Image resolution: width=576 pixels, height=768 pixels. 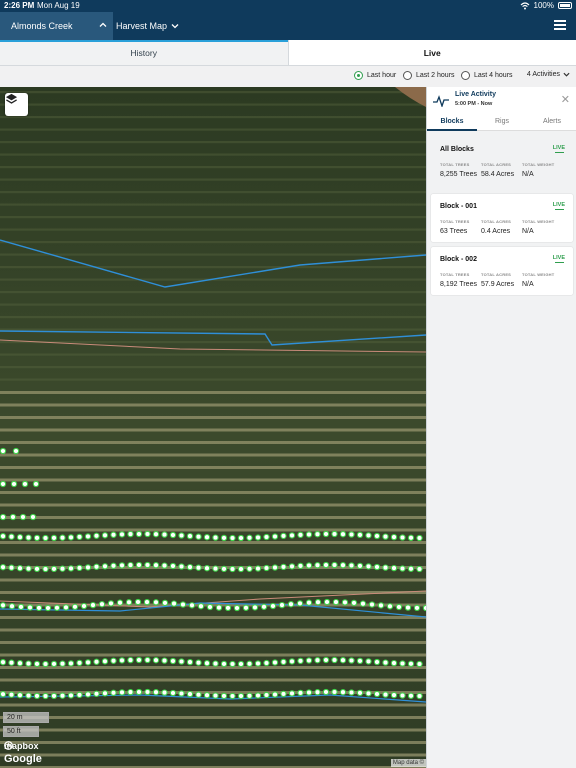 I want to click on hamburger-menu-icon, so click(x=560, y=25).